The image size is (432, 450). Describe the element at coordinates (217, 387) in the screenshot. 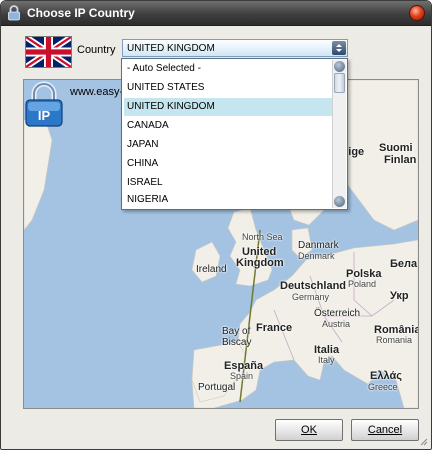

I see `map-label-portugal: Portugal` at that location.